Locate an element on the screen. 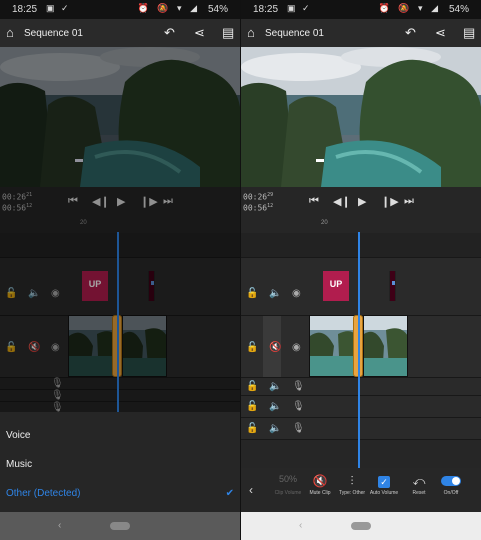 This screenshot has height=540, width=481. on-off-tool: On/Off is located at coordinates (451, 485).